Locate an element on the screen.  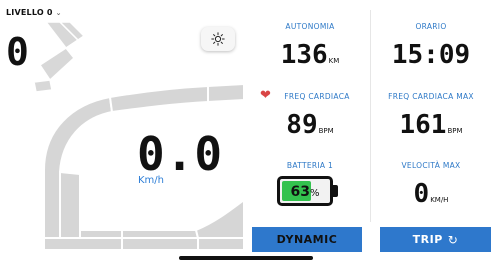
stat-orario-value: 15:09 is located at coordinates (431, 55).